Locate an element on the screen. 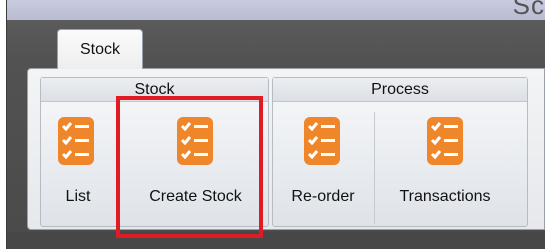  transactions-button-label: Transactions is located at coordinates (445, 196).